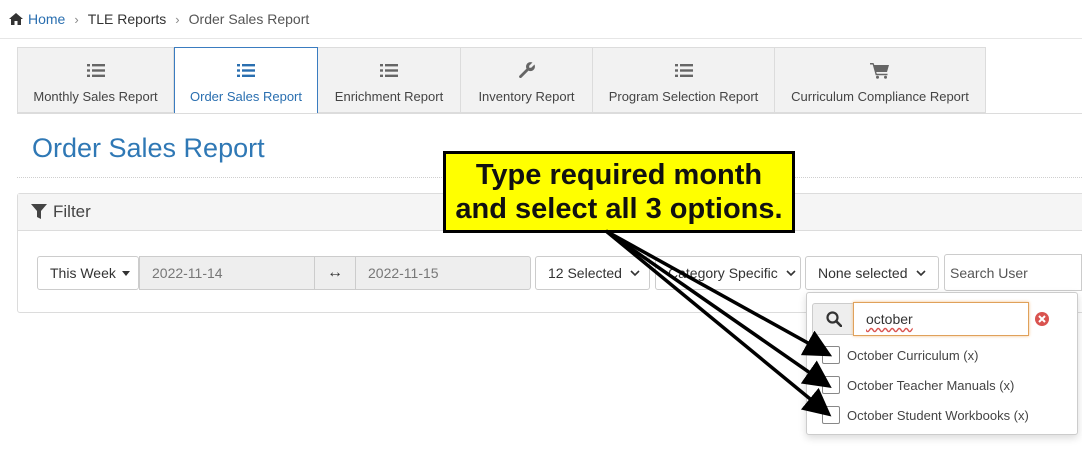  I want to click on caret-down-icon, so click(125, 273).